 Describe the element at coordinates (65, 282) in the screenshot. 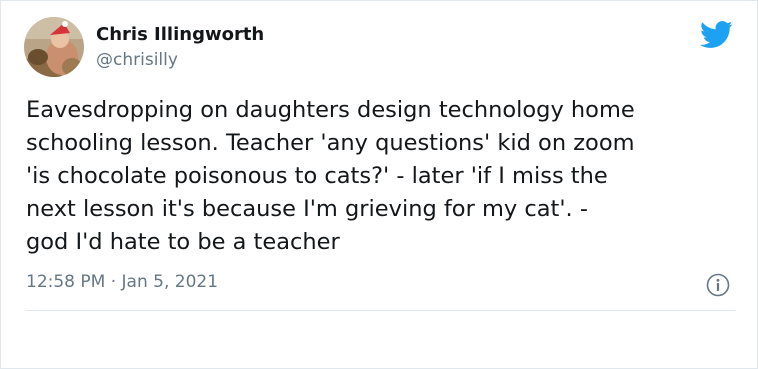

I see `tweet-time: 12:58 PM` at that location.